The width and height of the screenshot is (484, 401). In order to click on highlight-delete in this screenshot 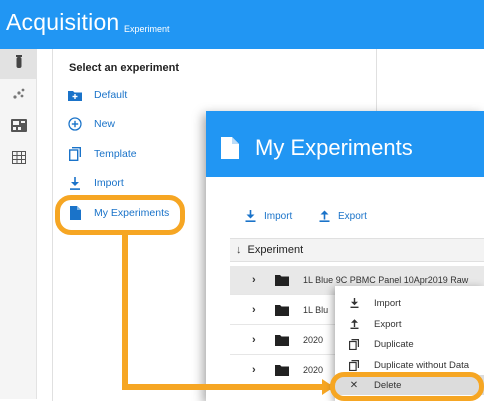, I will do `click(407, 386)`.